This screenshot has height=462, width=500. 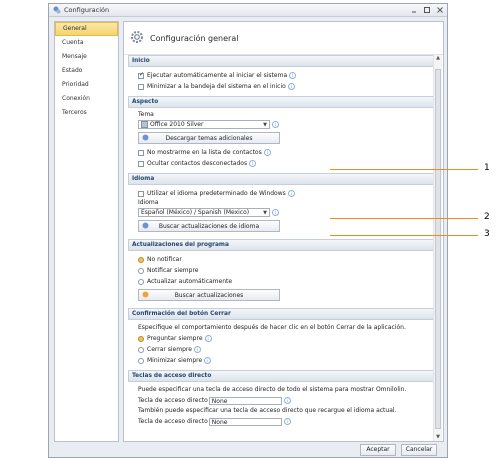 What do you see at coordinates (141, 360) in the screenshot?
I see `minimize-always-radio` at bounding box center [141, 360].